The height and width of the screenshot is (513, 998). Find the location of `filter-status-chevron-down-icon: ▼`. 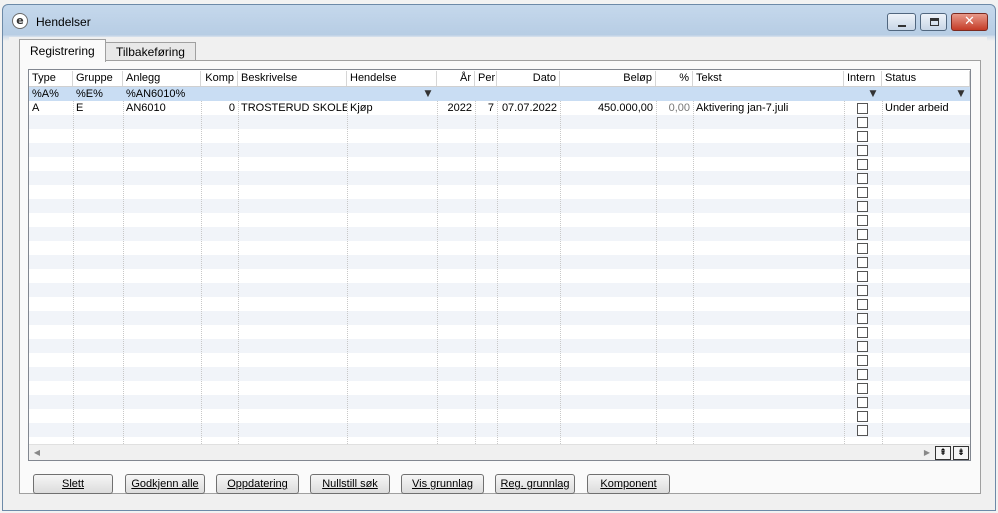

filter-status-chevron-down-icon: ▼ is located at coordinates (961, 94).